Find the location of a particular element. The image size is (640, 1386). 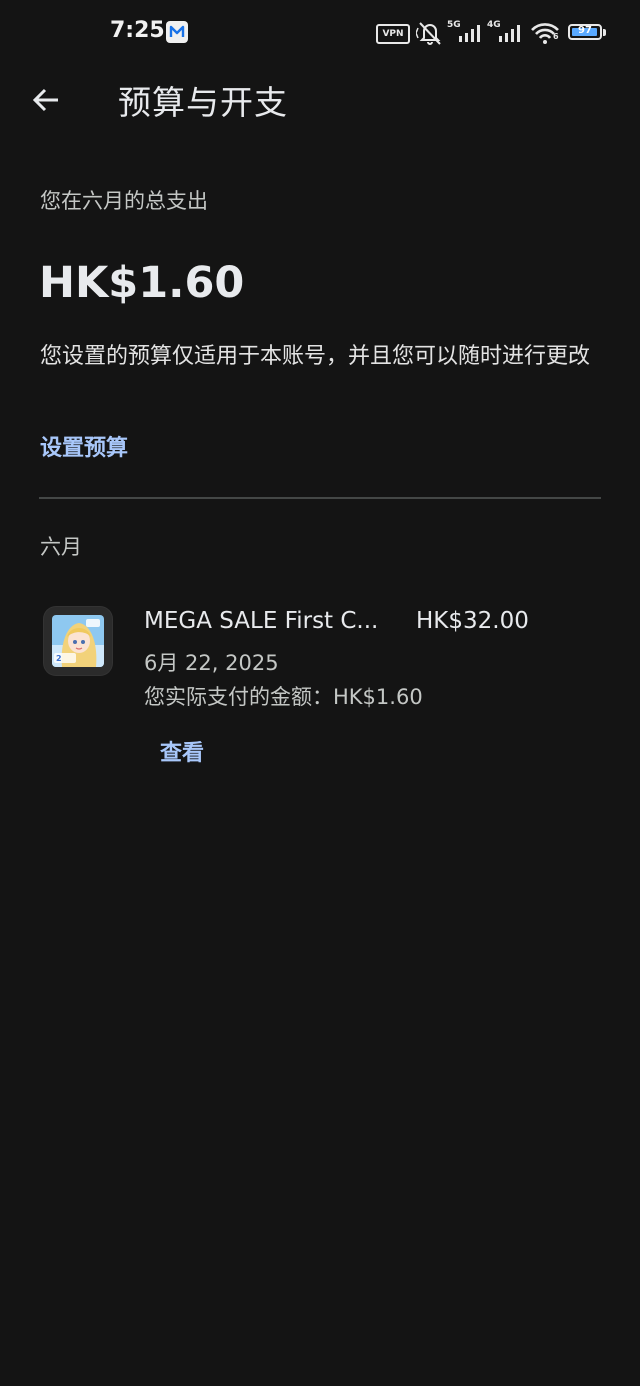

month-header: 六月 is located at coordinates (61, 547).